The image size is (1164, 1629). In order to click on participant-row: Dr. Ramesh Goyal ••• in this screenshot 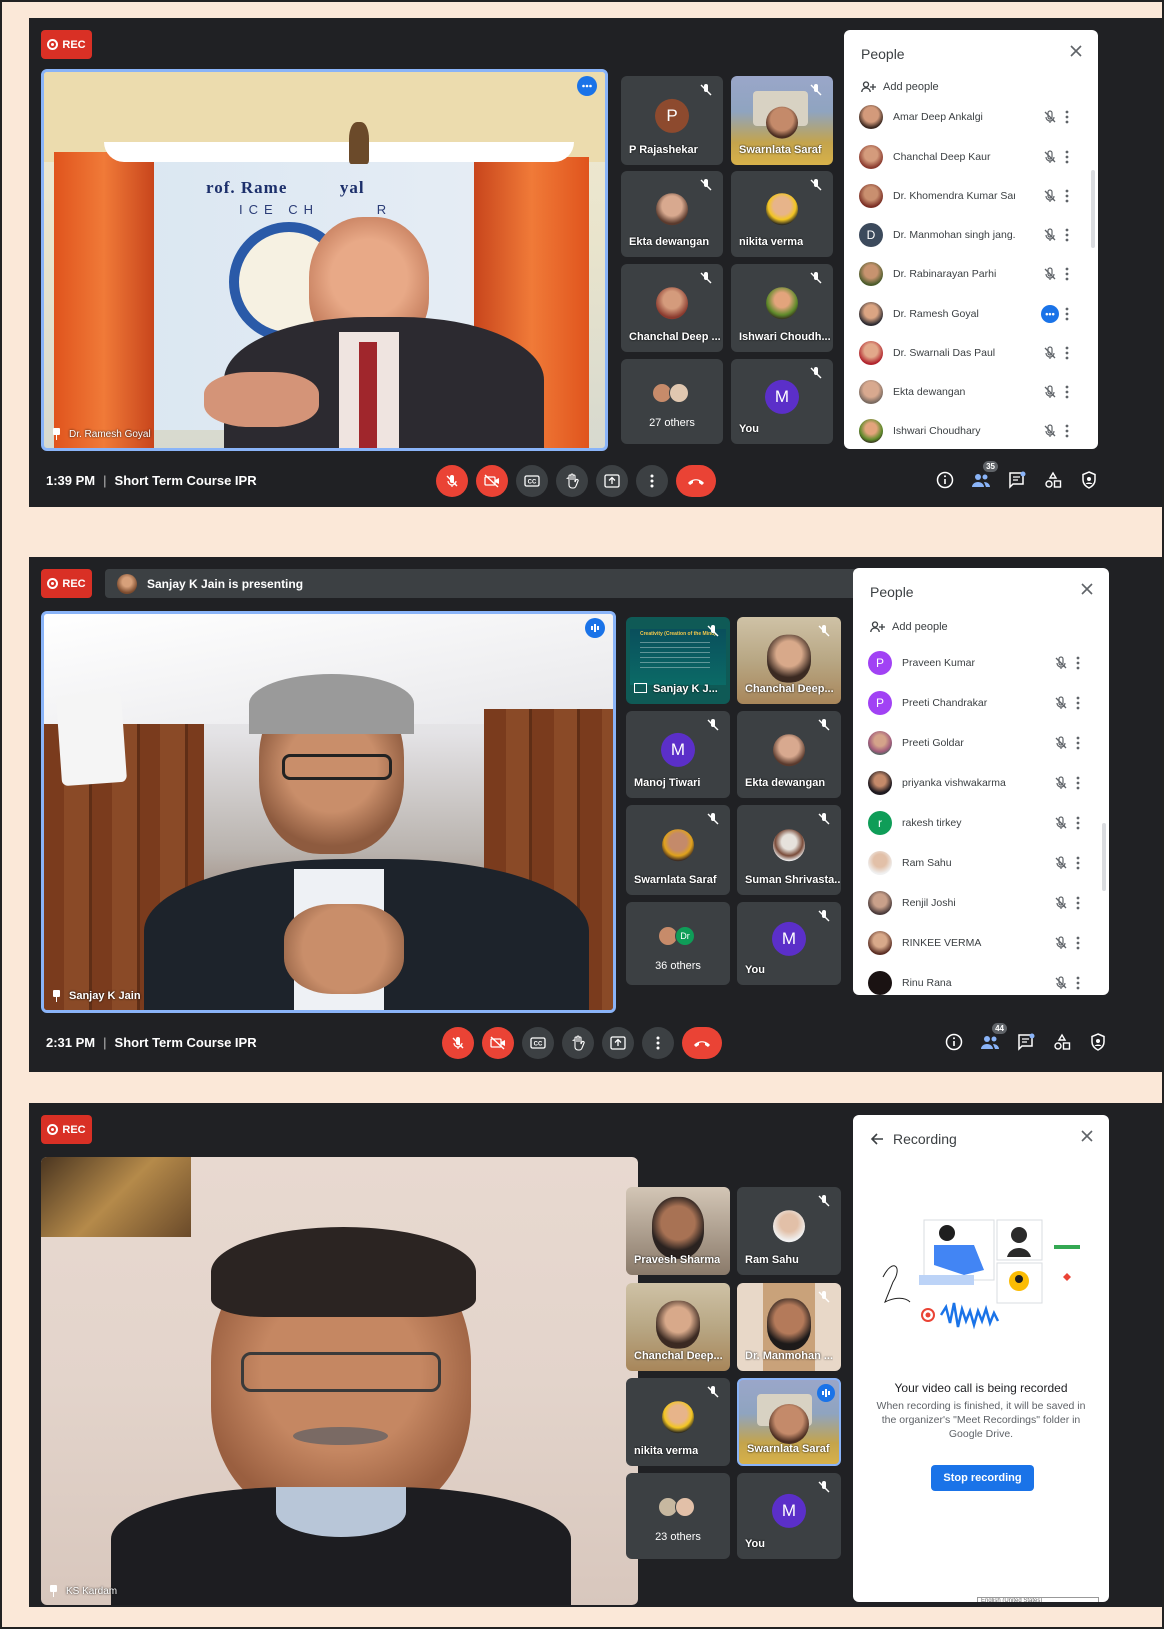, I will do `click(971, 314)`.